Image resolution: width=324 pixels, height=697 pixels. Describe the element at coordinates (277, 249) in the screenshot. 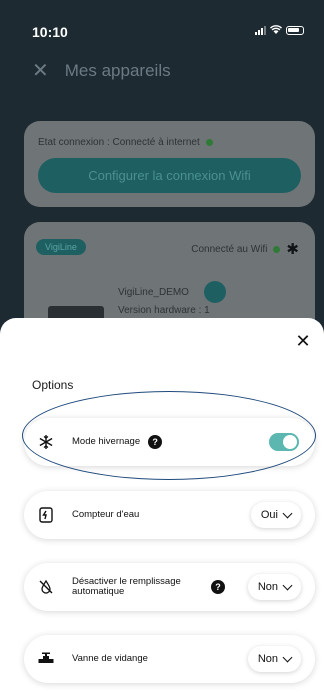

I see `wifi-dot-icon` at that location.